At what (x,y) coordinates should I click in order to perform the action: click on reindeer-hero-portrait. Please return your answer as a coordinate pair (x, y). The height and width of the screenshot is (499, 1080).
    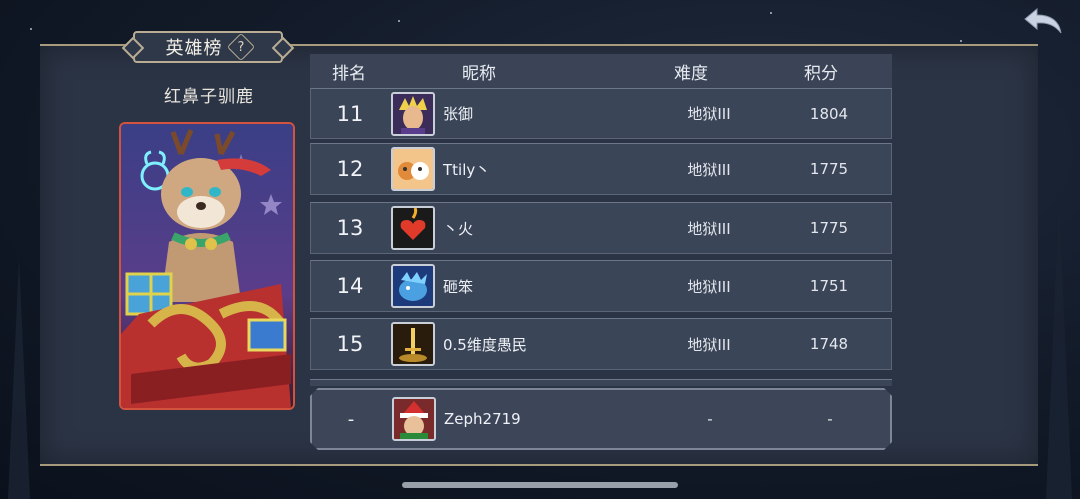
    Looking at the image, I should click on (207, 266).